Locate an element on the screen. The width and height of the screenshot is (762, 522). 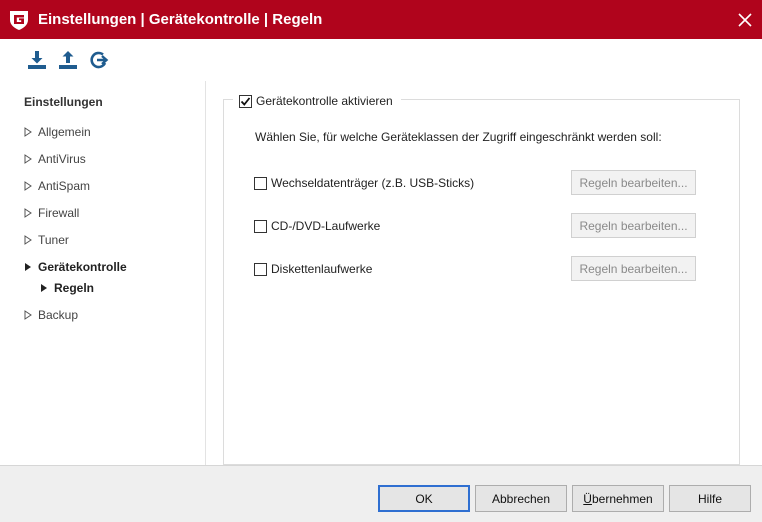
sidebar-item-geraetekontrolle: Gerätekontrolle is located at coordinates (75, 267).